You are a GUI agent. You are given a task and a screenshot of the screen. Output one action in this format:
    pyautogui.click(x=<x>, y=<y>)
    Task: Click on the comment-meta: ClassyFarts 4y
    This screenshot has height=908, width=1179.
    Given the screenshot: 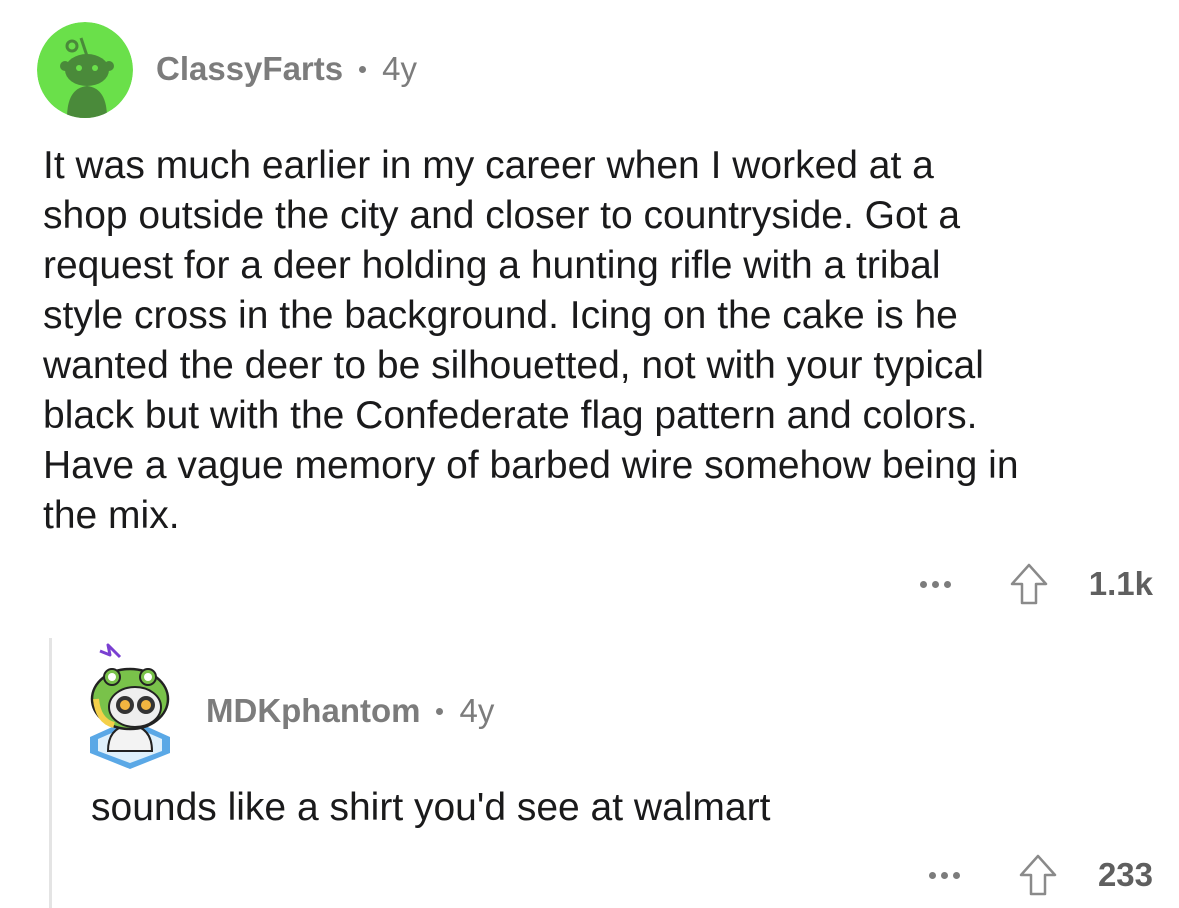 What is the action you would take?
    pyautogui.click(x=286, y=69)
    